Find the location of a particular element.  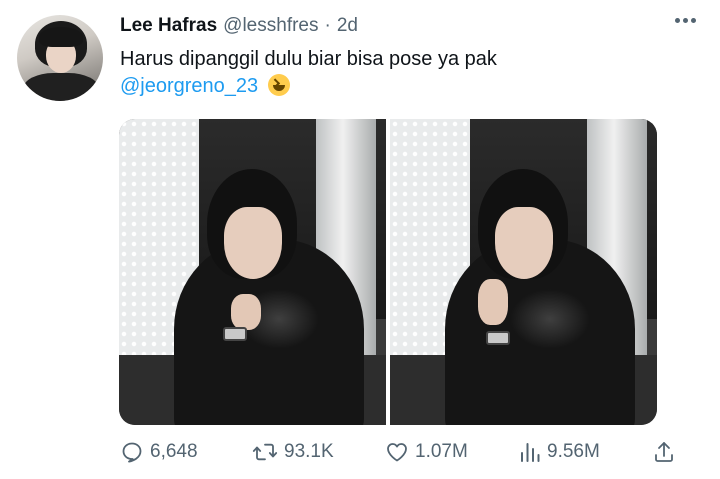

author-handle: @lesshfres is located at coordinates (270, 26).